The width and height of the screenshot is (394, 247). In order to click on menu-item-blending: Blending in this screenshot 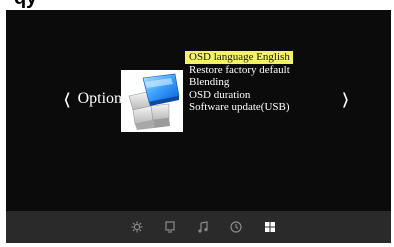, I will do `click(239, 82)`.